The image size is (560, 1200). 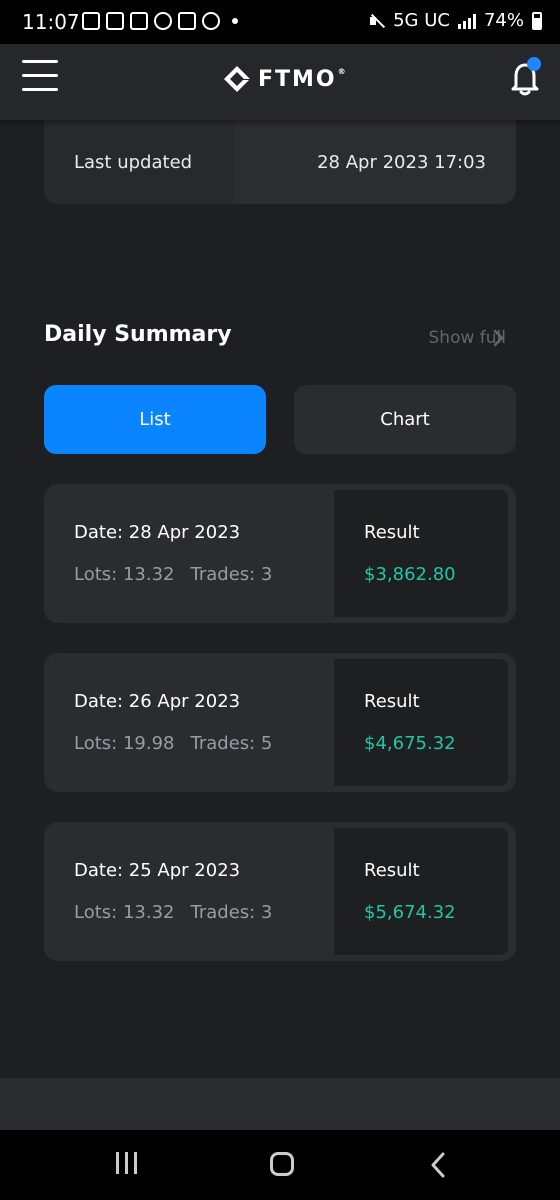 I want to click on last-updated-value: 28 Apr 2023 17:03, so click(x=401, y=162).